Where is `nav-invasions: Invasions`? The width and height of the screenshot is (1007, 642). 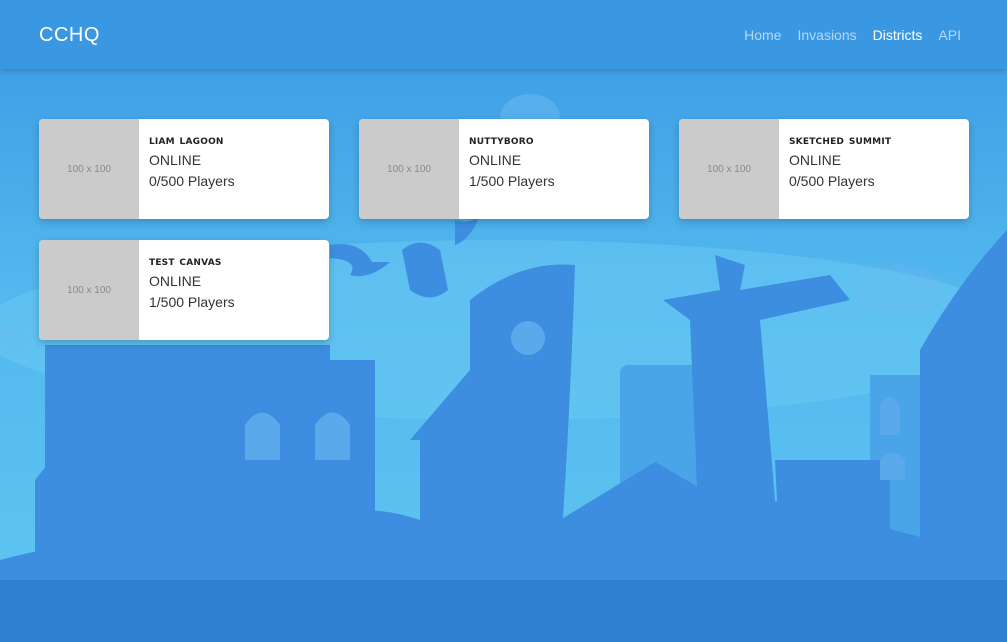 nav-invasions: Invasions is located at coordinates (826, 35).